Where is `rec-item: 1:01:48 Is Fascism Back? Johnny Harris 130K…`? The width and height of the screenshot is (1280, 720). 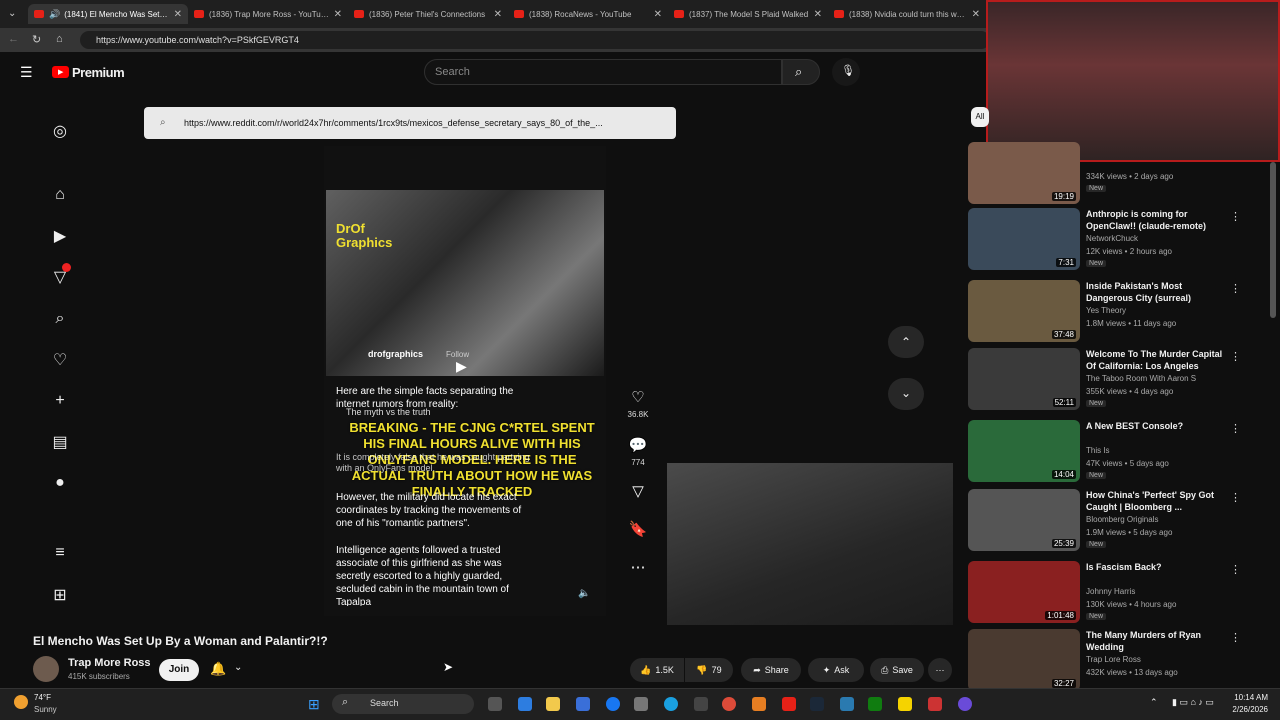 rec-item: 1:01:48 Is Fascism Back? Johnny Harris 130K… is located at coordinates (1113, 594).